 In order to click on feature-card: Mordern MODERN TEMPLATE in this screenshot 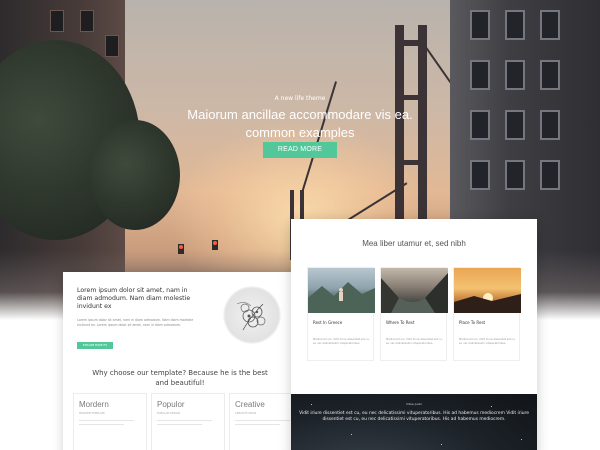, I will do `click(110, 421)`.